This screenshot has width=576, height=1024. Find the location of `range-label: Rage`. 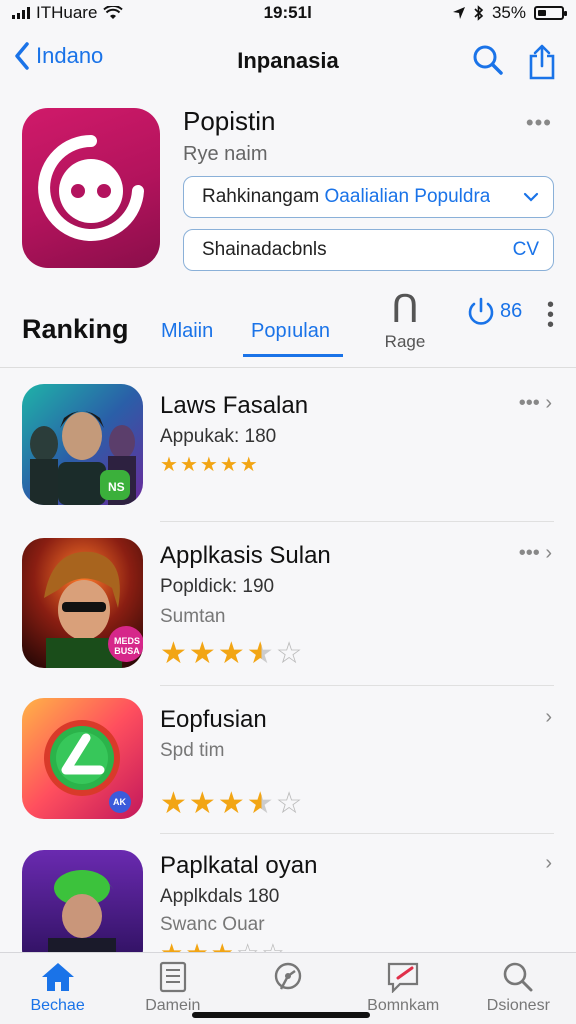

range-label: Rage is located at coordinates (405, 341).